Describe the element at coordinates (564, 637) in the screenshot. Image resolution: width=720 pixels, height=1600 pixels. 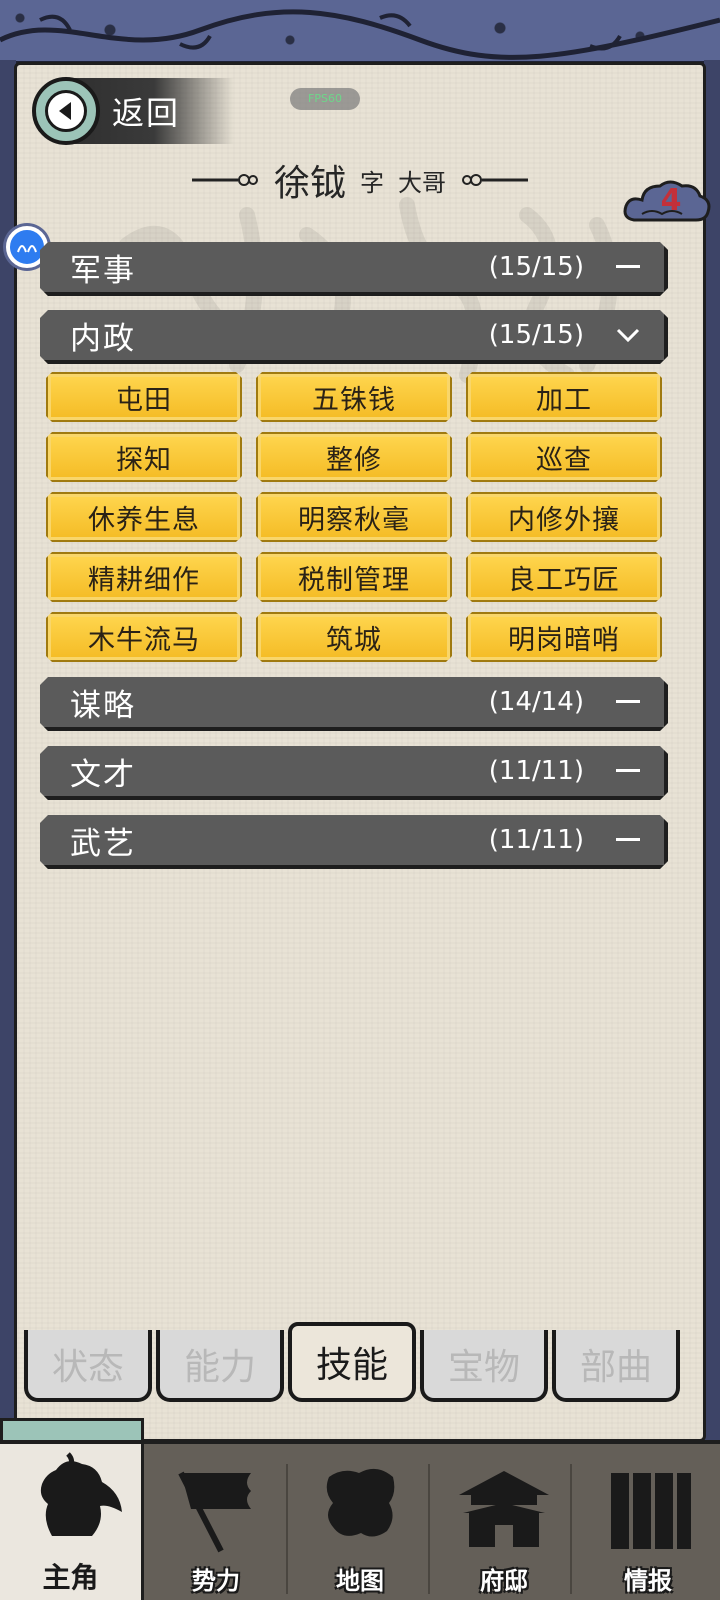
I see `skill-button: 明岗暗哨` at that location.